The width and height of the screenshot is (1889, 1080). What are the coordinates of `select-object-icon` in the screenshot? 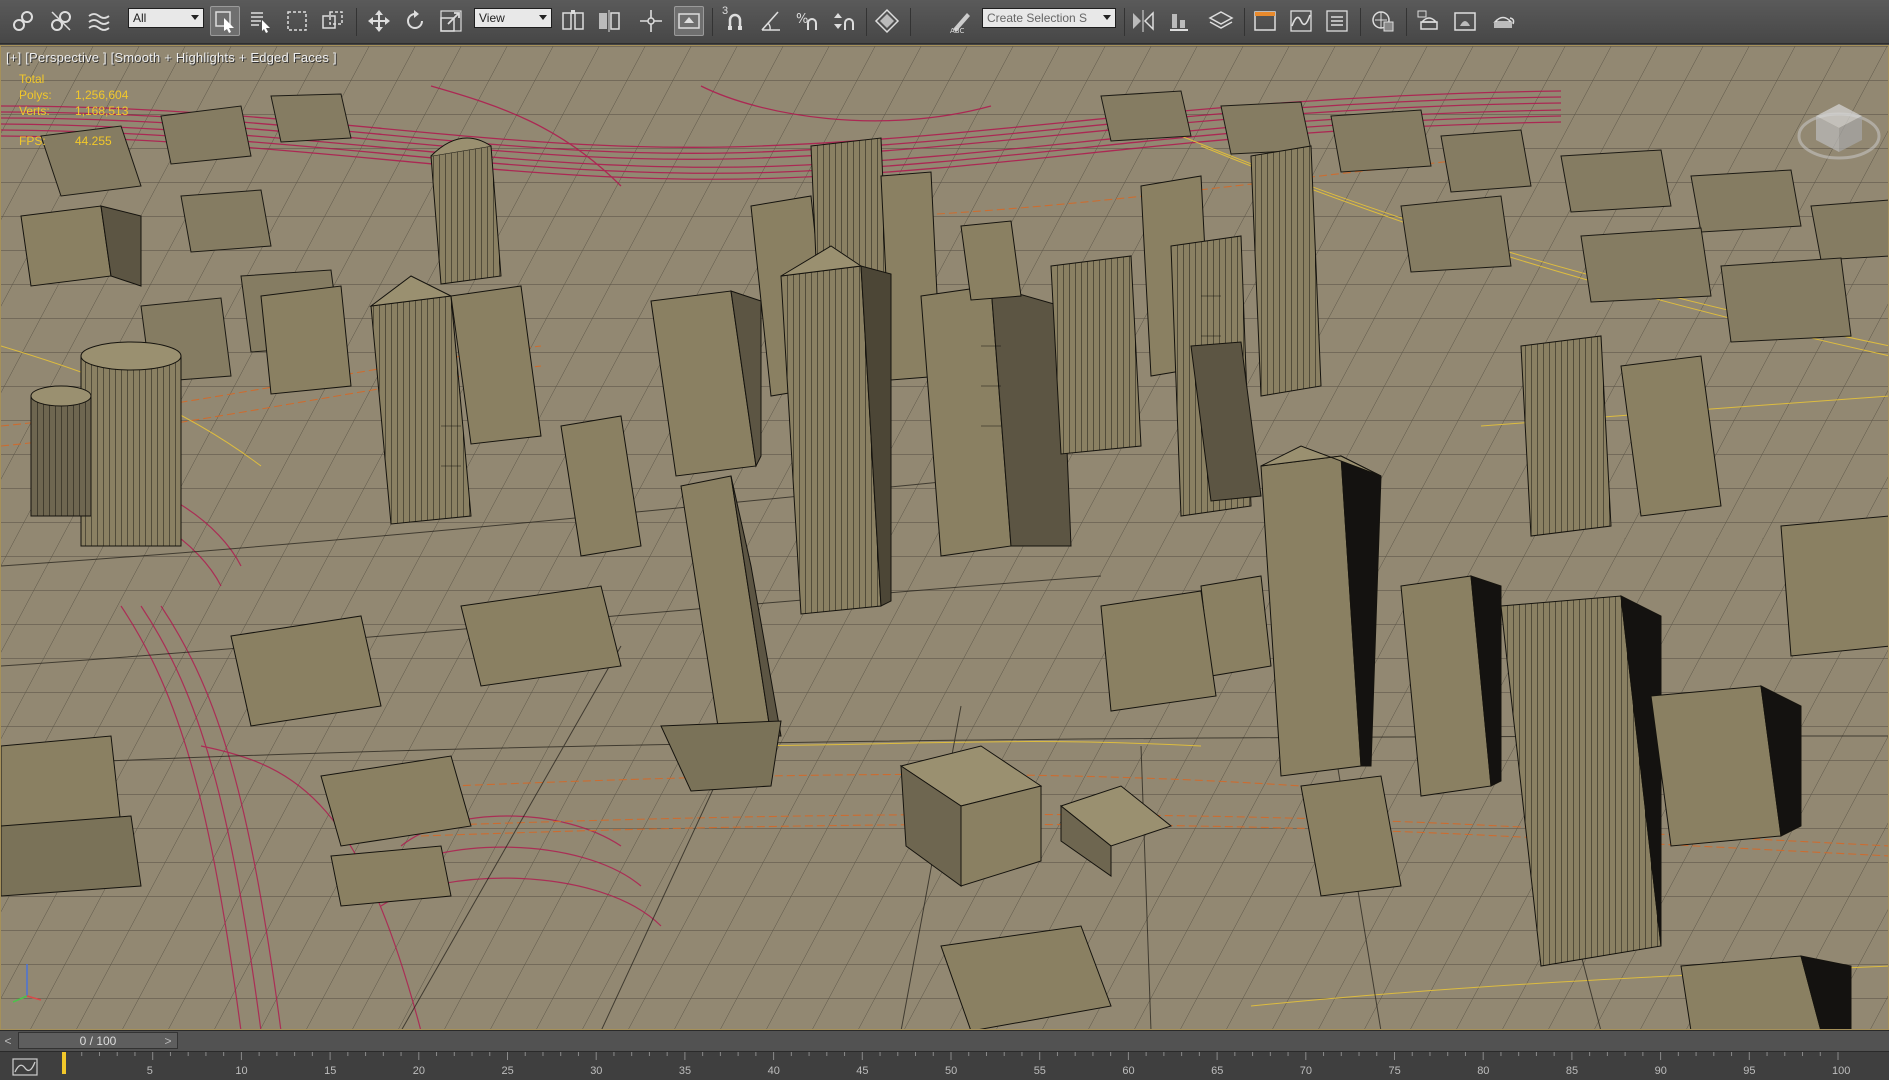 It's located at (225, 21).